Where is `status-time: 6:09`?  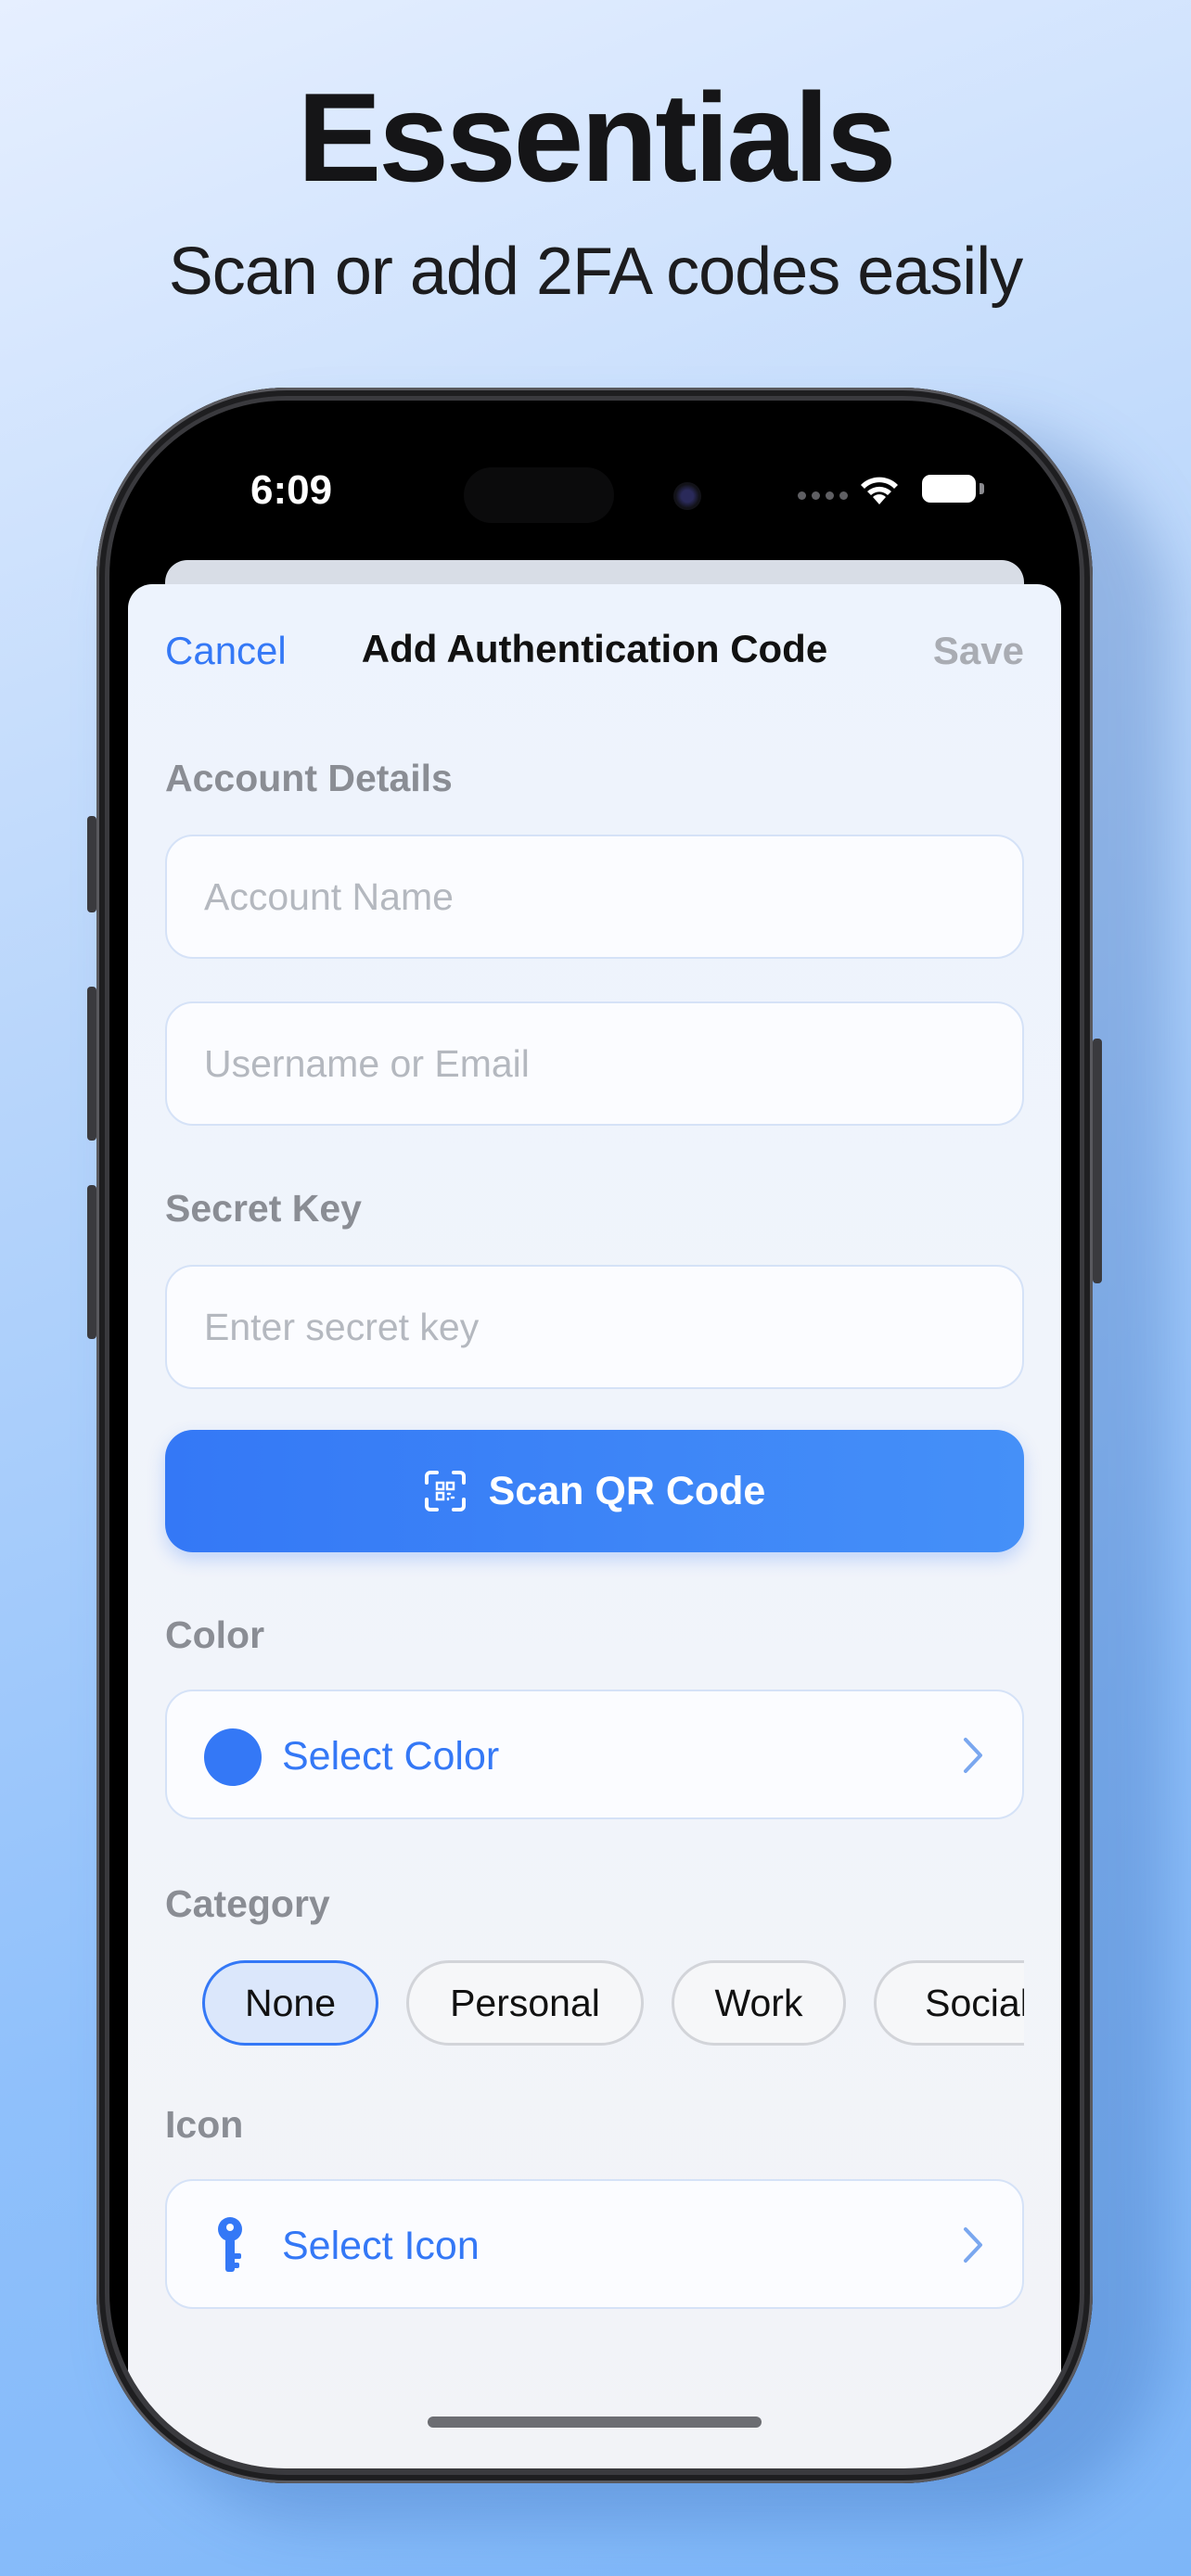
status-time: 6:09 is located at coordinates (291, 490).